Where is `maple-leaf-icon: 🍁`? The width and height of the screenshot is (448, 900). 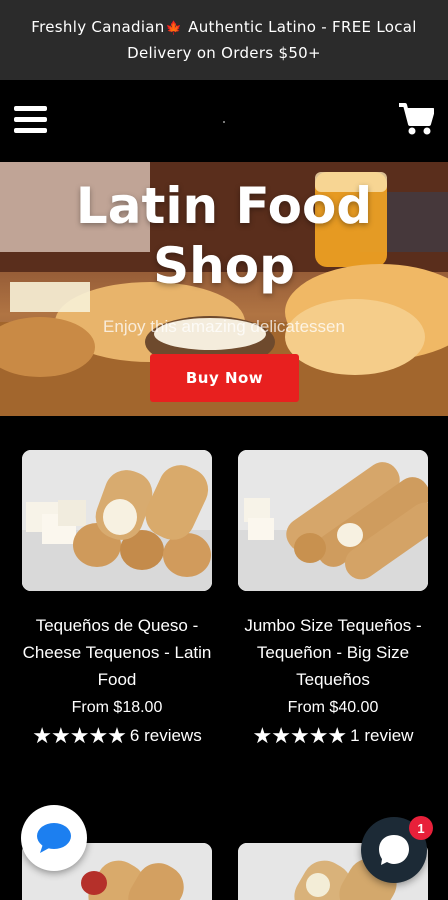 maple-leaf-icon: 🍁 is located at coordinates (174, 28).